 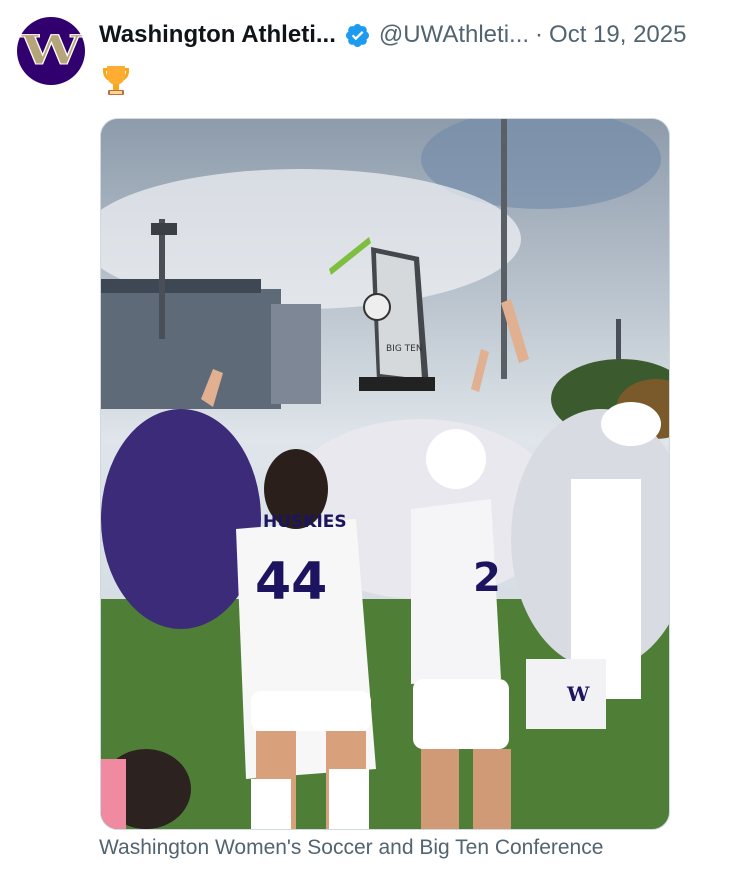 What do you see at coordinates (578, 694) in the screenshot?
I see `shorts-letter: W` at bounding box center [578, 694].